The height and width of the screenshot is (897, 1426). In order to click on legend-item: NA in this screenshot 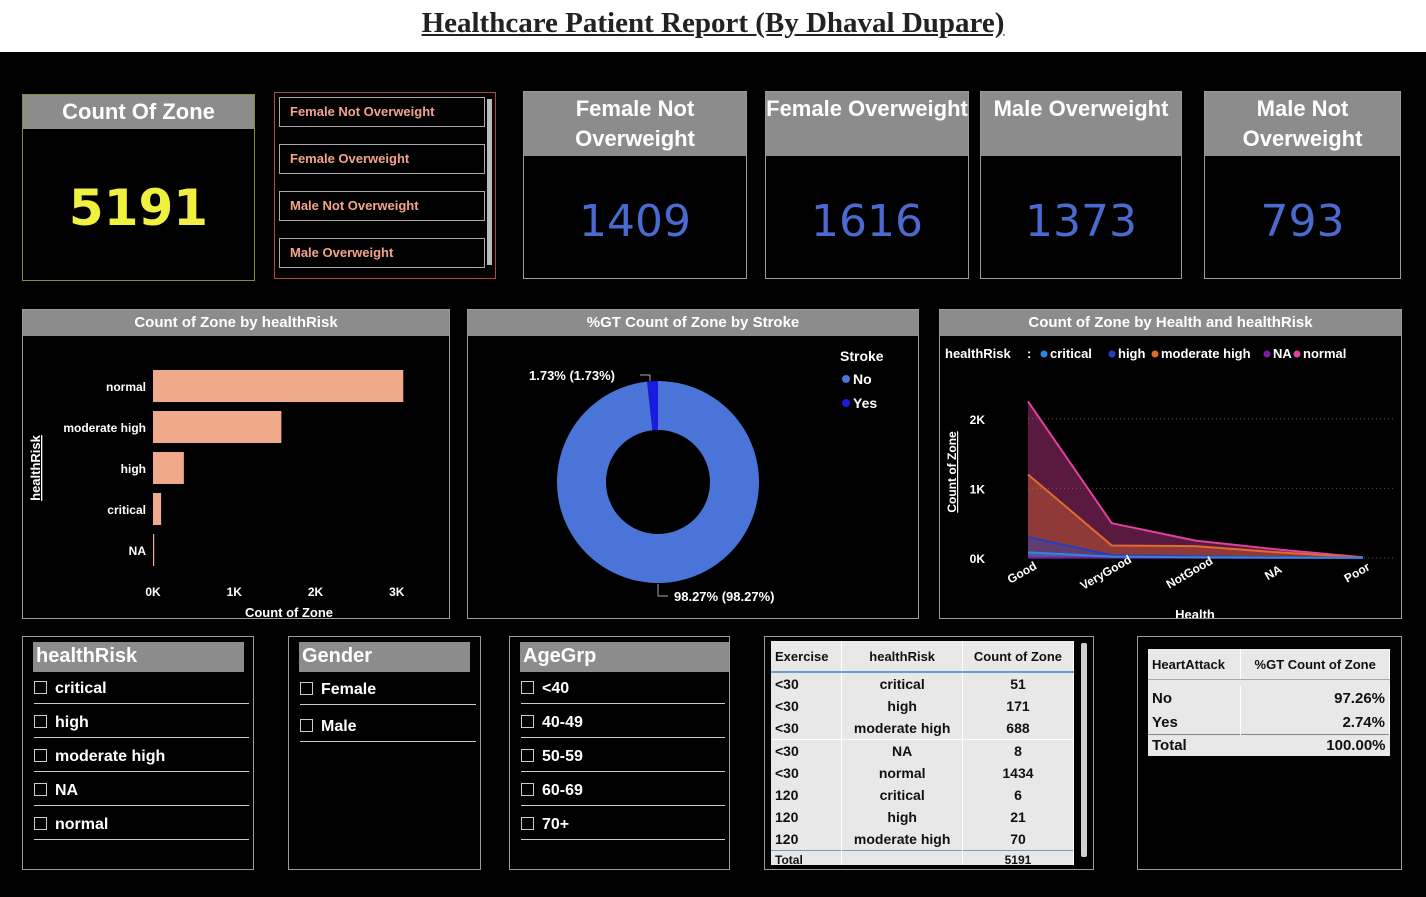, I will do `click(1282, 353)`.